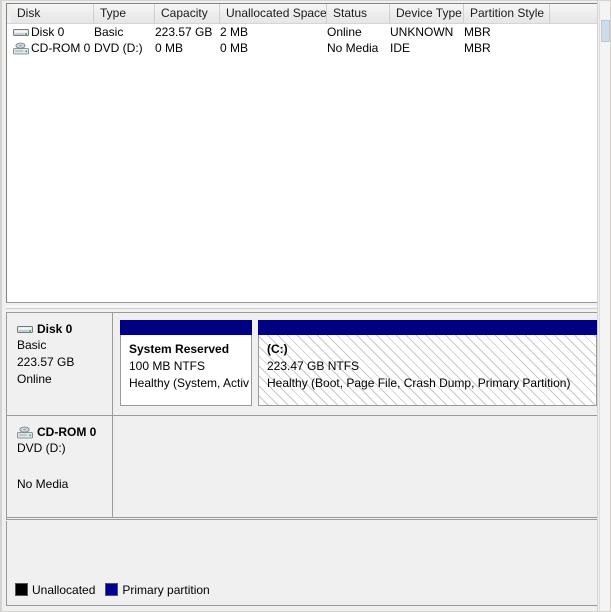 The width and height of the screenshot is (611, 612). What do you see at coordinates (313, 366) in the screenshot?
I see `partition-size: 223.47 GB NTFS` at bounding box center [313, 366].